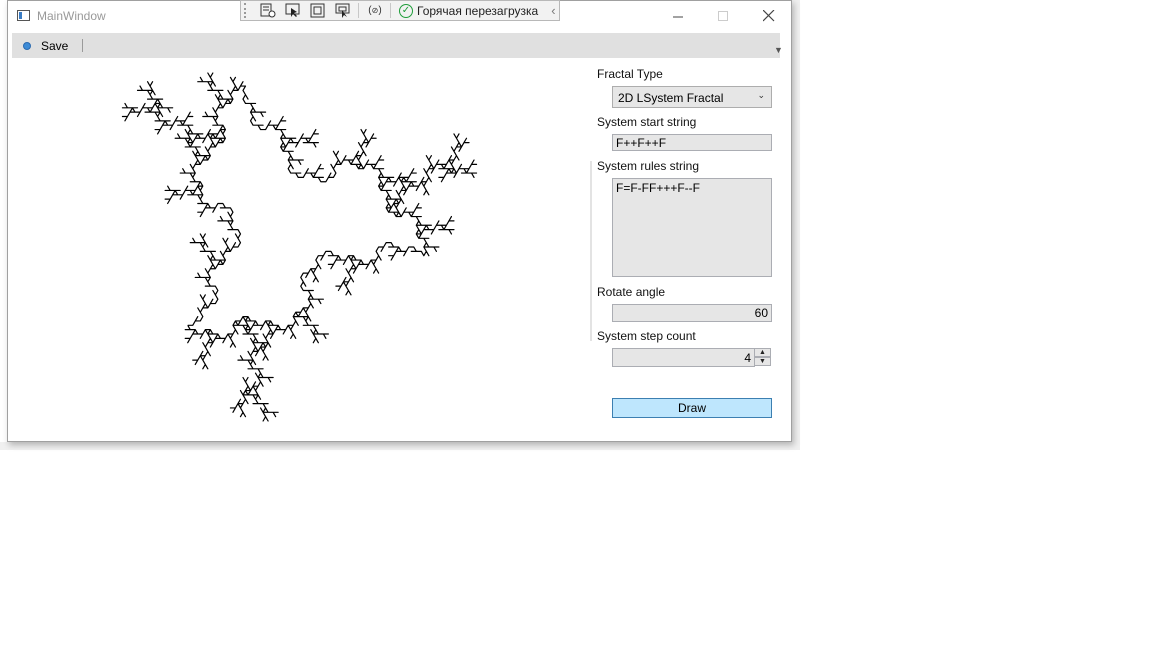 Image resolution: width=1152 pixels, height=648 pixels. I want to click on window-shadow-bottom, so click(400, 446).